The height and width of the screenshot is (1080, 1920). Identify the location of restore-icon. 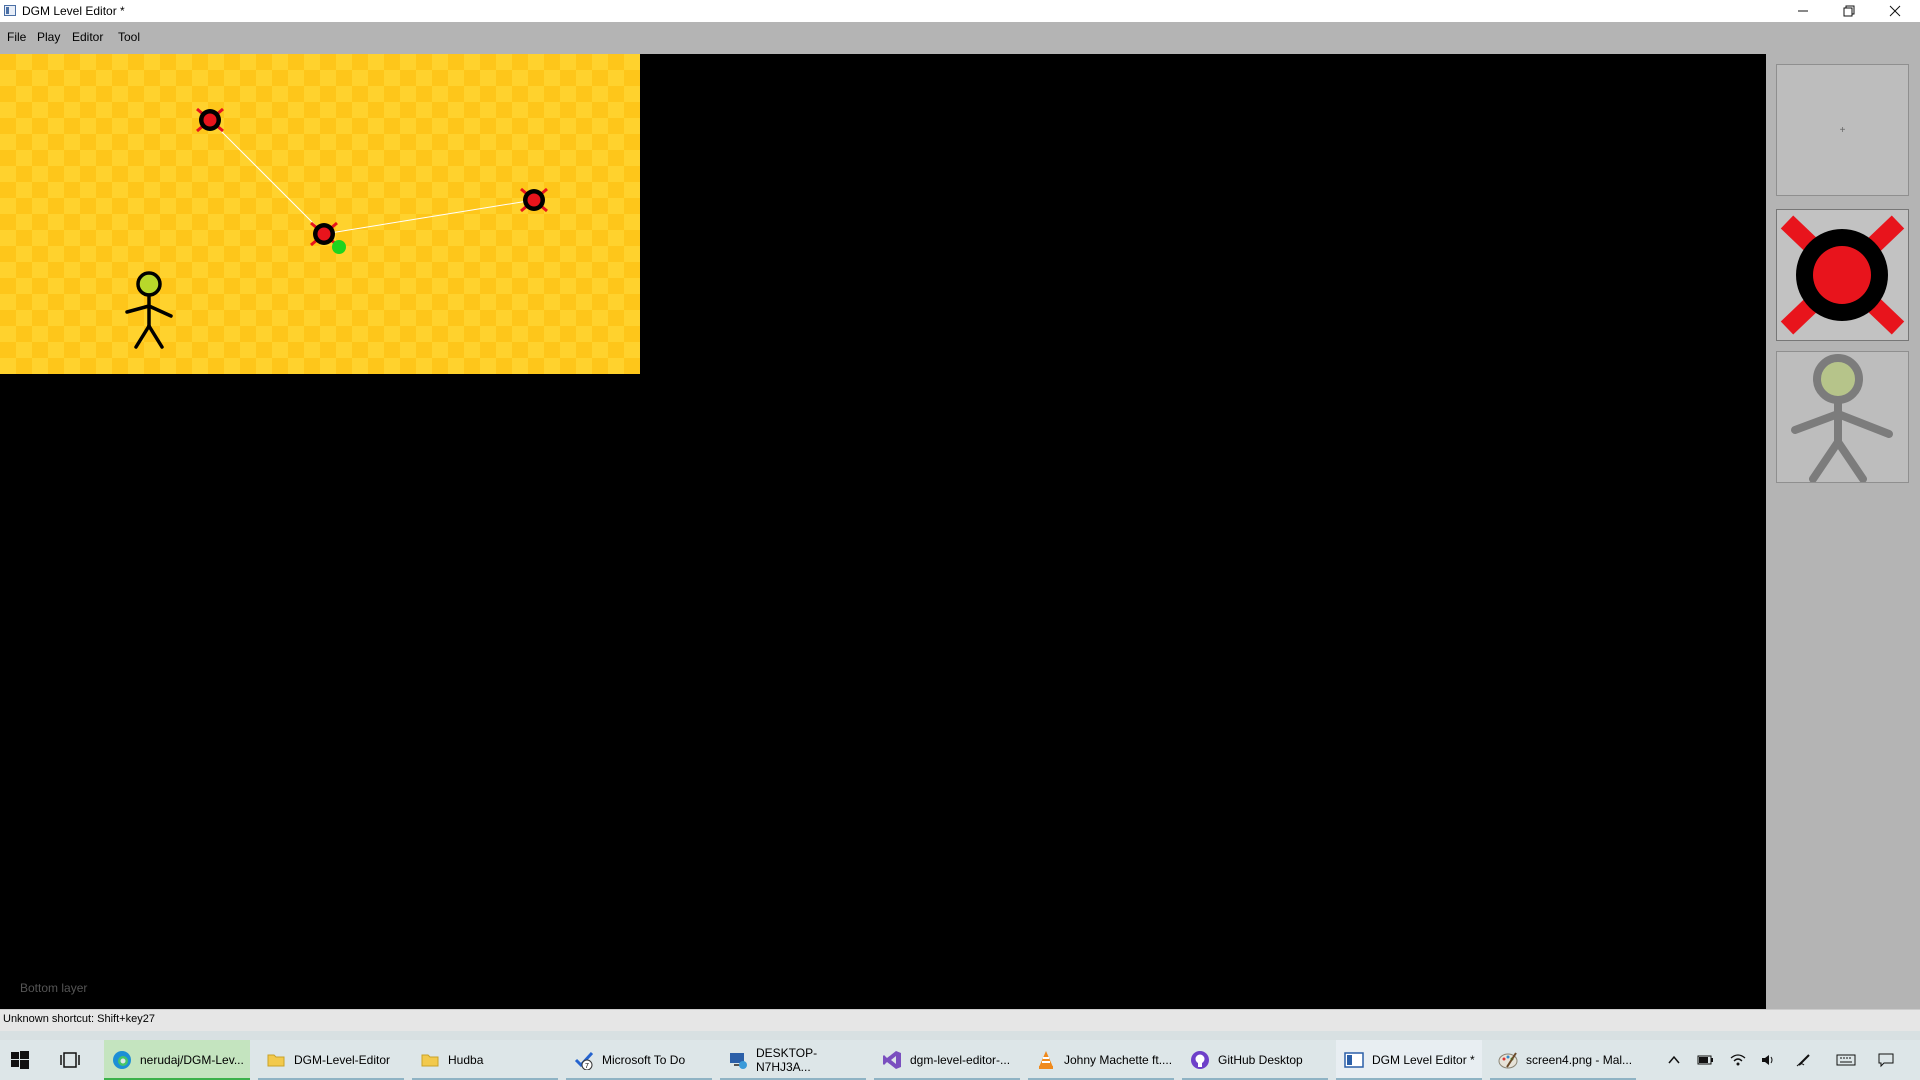
(1848, 11).